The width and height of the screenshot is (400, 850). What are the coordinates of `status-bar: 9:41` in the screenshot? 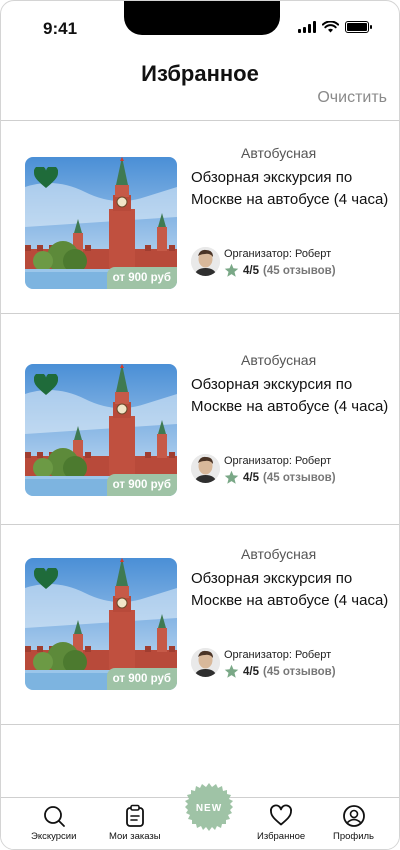 It's located at (200, 25).